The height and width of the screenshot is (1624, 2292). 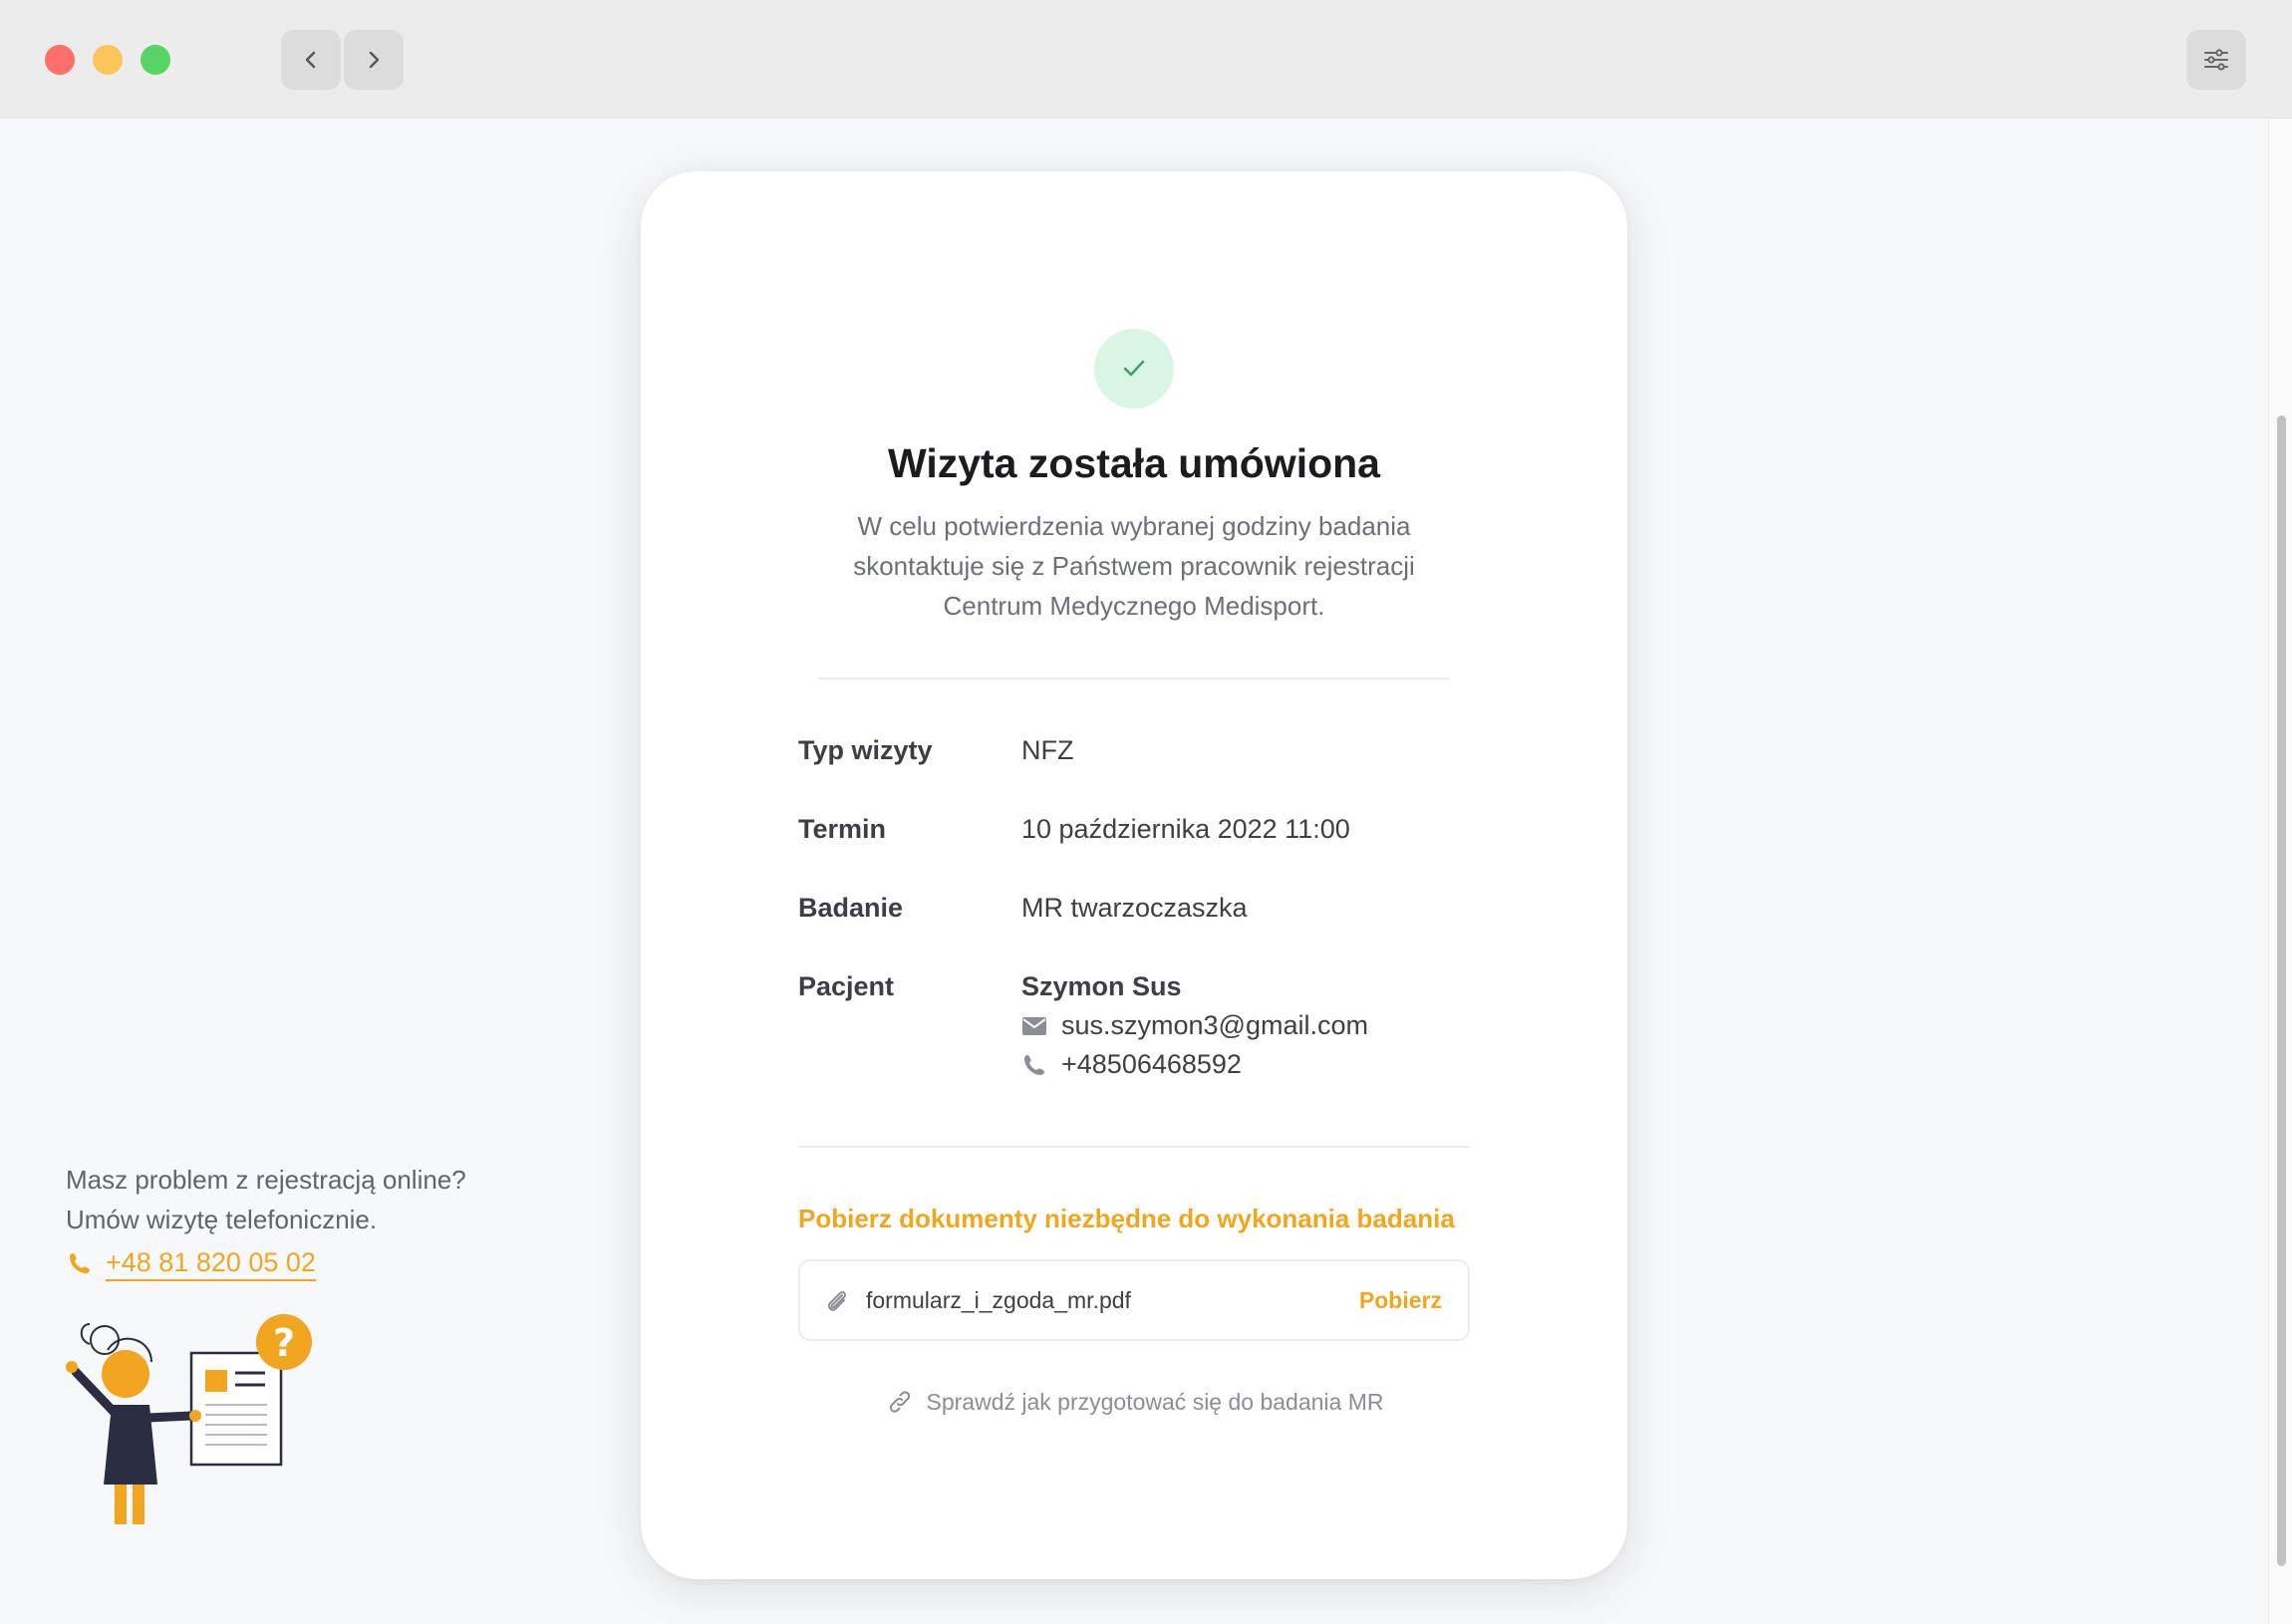 What do you see at coordinates (1034, 1026) in the screenshot?
I see `mail-icon` at bounding box center [1034, 1026].